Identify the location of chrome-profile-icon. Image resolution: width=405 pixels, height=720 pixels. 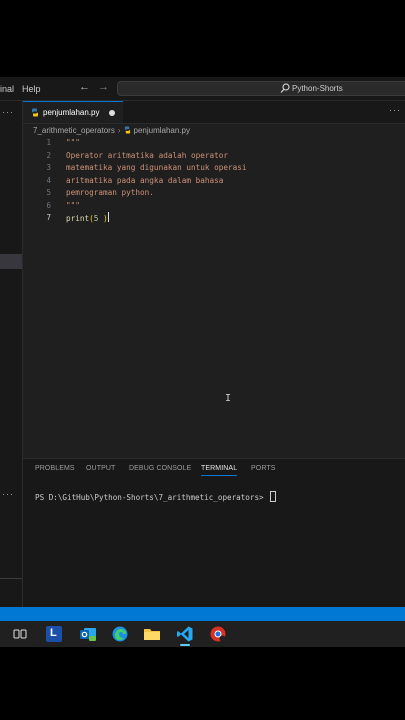
(218, 634).